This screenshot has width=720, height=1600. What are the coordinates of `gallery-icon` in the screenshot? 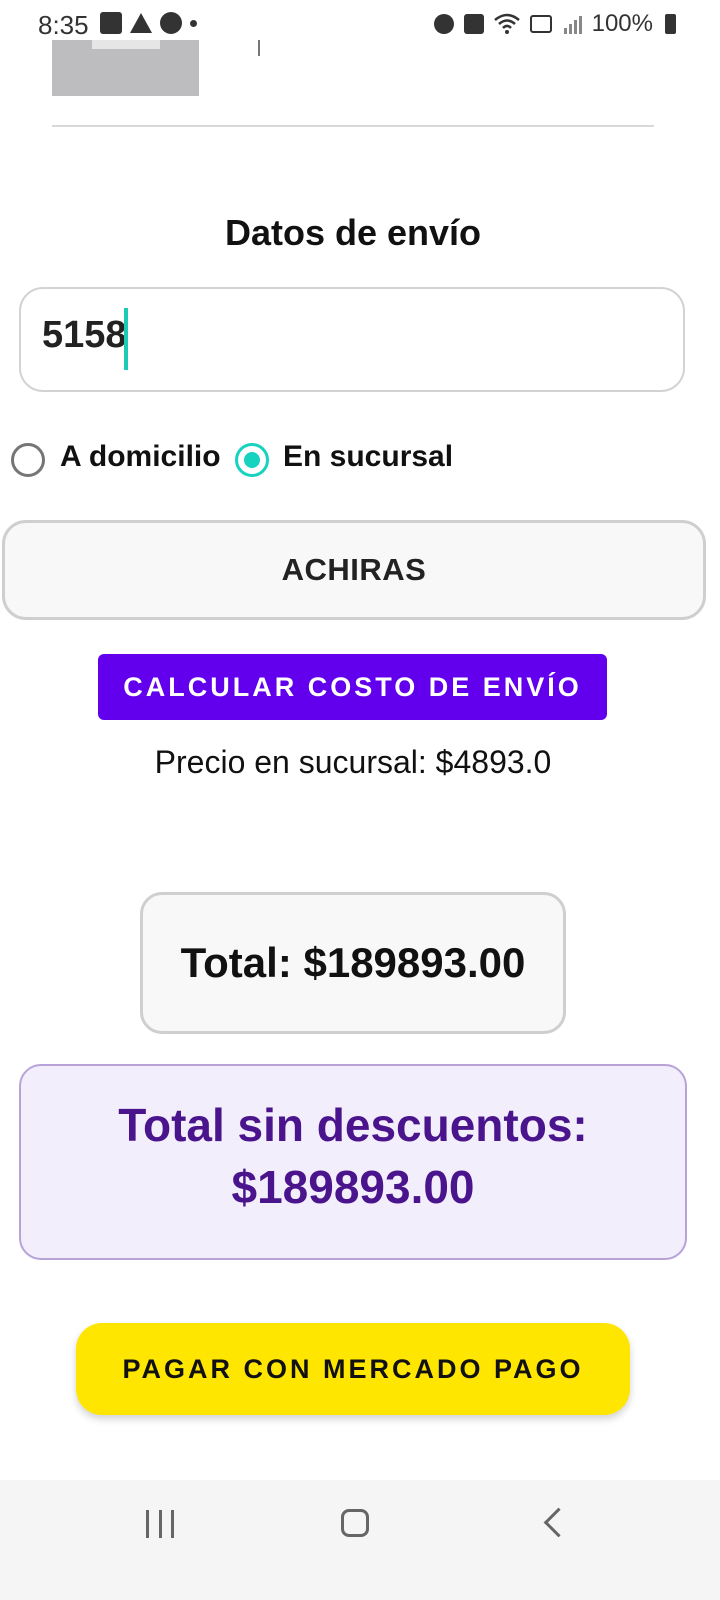 It's located at (111, 23).